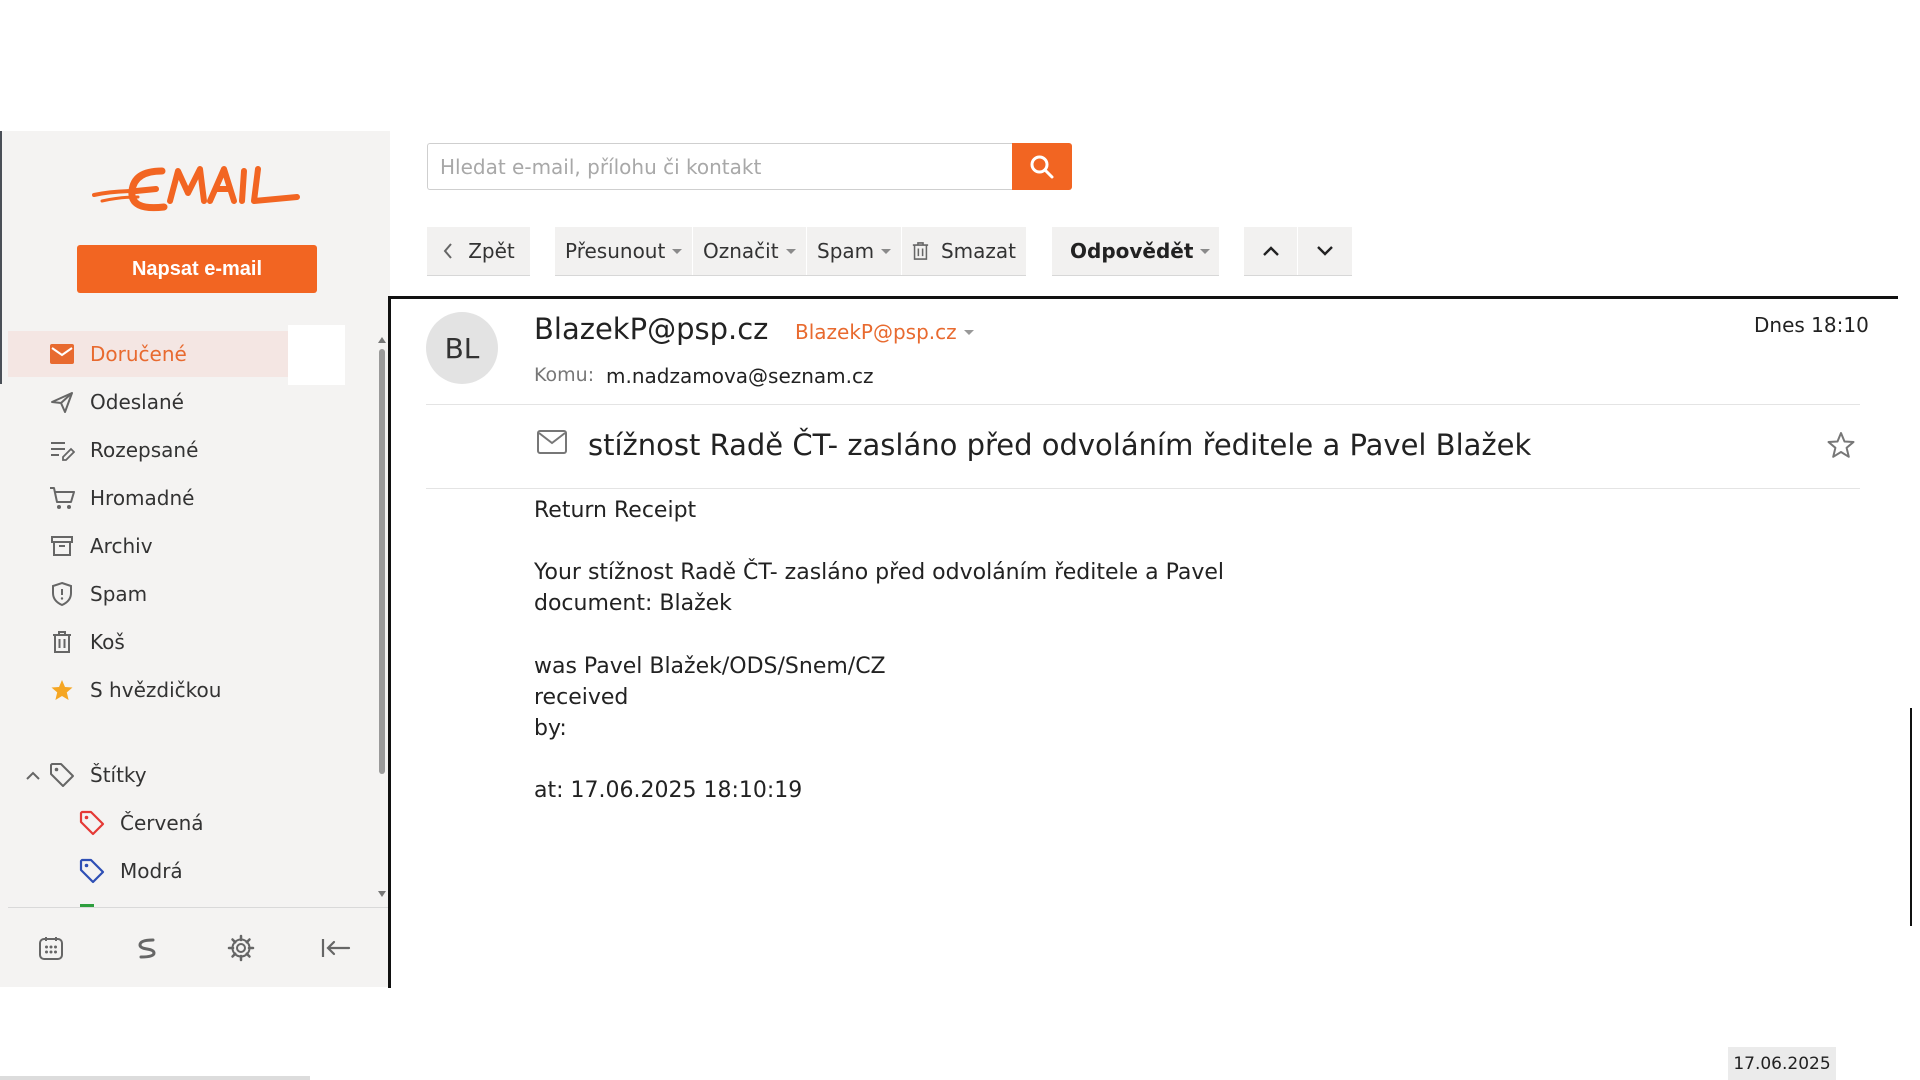 The height and width of the screenshot is (1080, 1920). I want to click on sidebar-item-label: Hromadné, so click(142, 498).